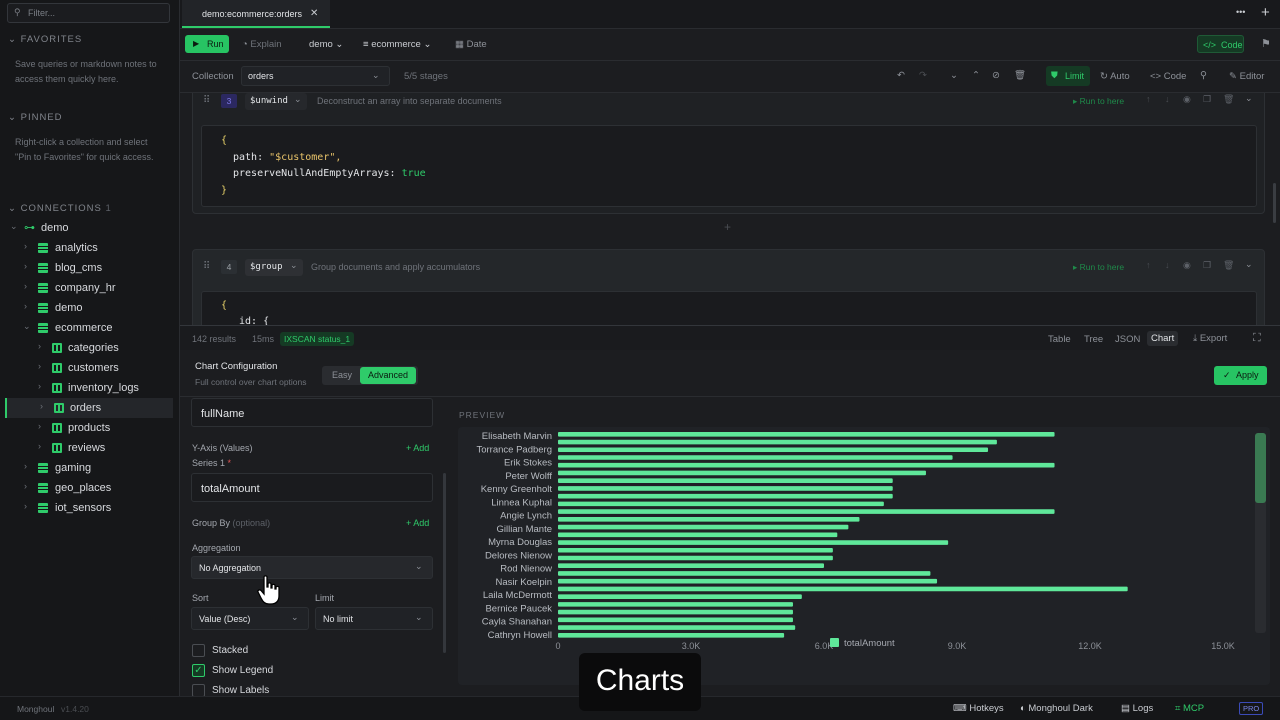  I want to click on disable-all-icon: ⊘, so click(996, 75).